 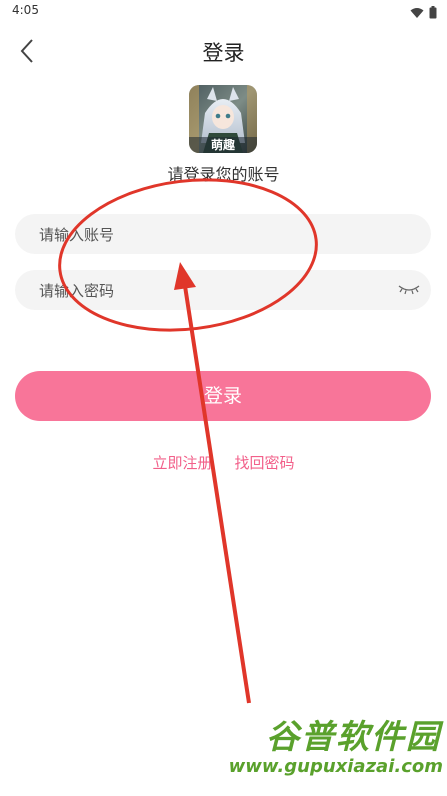 I want to click on back-button, so click(x=27, y=53).